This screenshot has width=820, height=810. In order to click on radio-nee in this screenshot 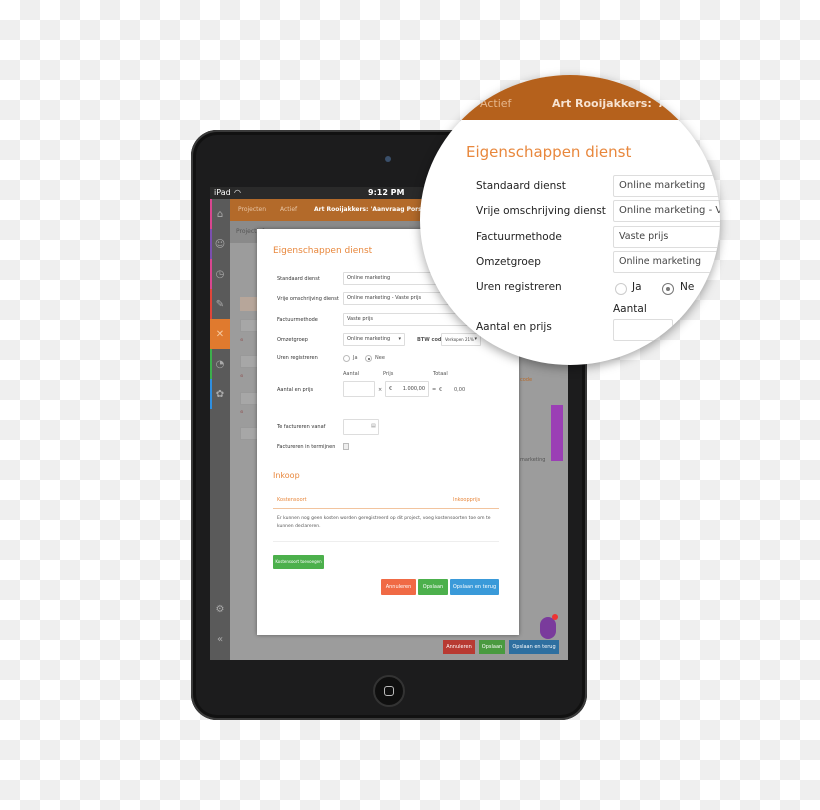, I will do `click(368, 358)`.